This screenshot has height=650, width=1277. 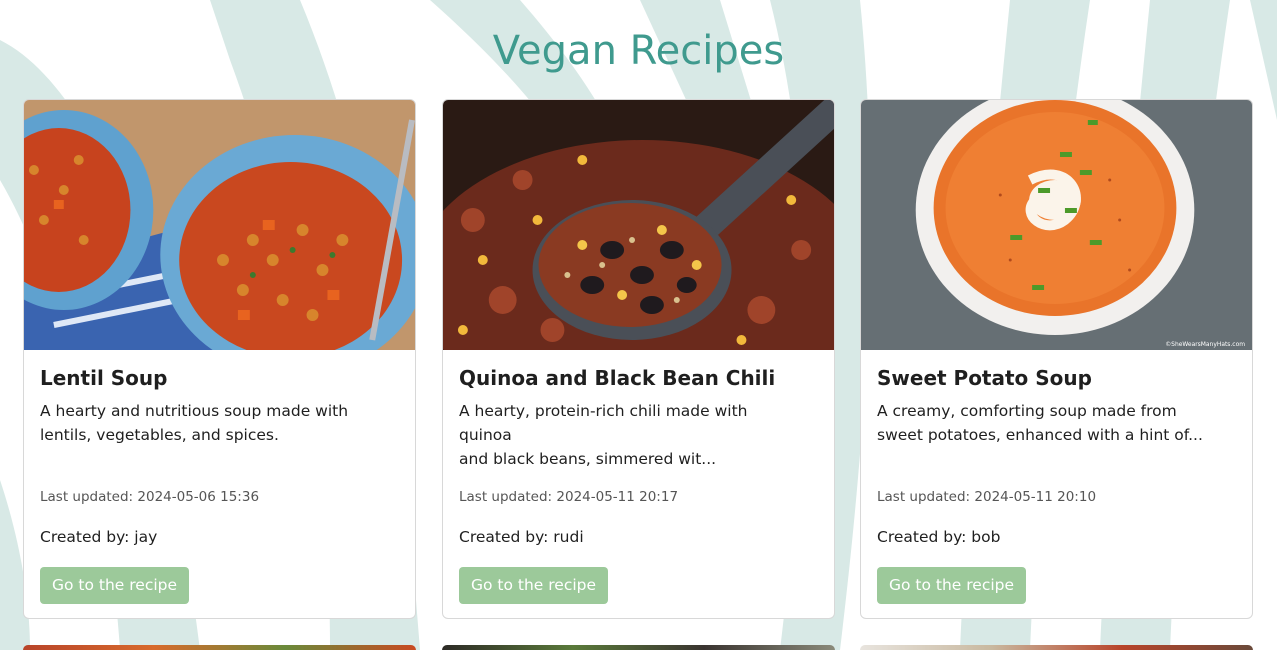 I want to click on recipe-description-line: lentils, vegetables, and spices., so click(x=159, y=435).